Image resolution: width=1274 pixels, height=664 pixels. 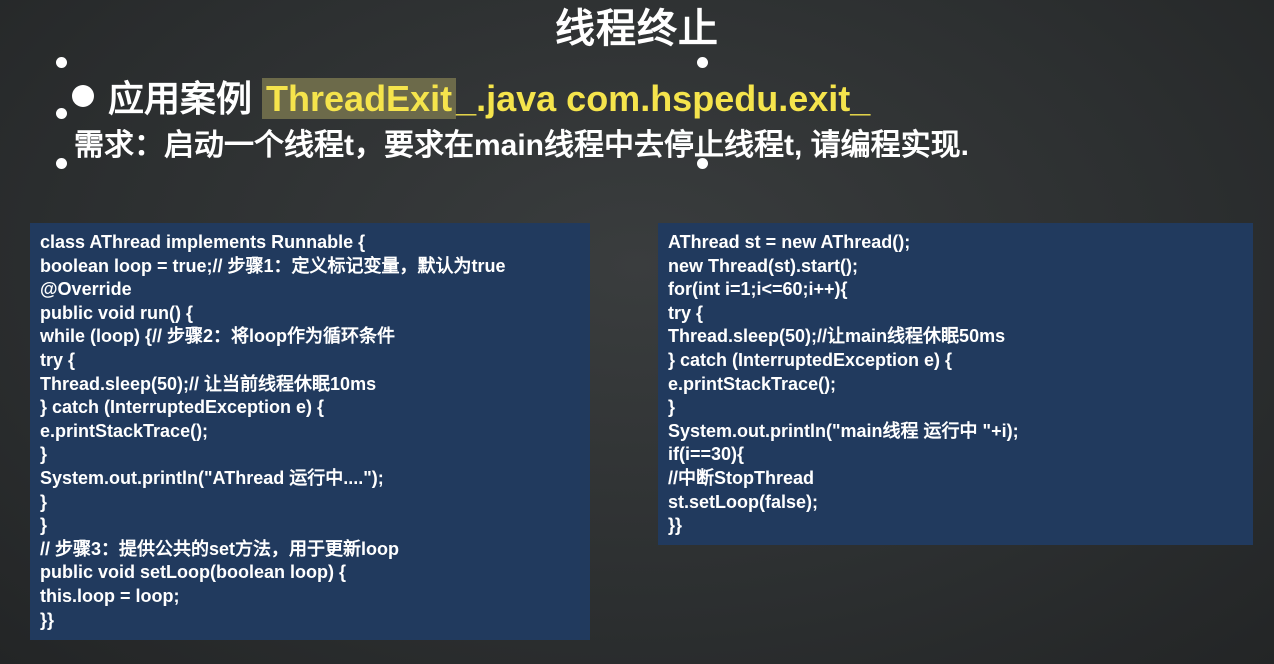 What do you see at coordinates (663, 98) in the screenshot?
I see `package-name: _.java com.hspedu.exit_` at bounding box center [663, 98].